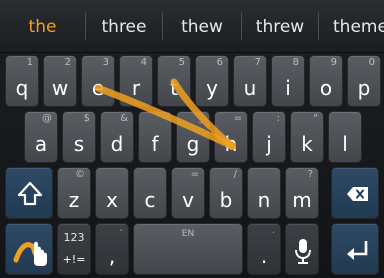 The image size is (384, 278). I want to click on key-hint: 8, so click(295, 62).